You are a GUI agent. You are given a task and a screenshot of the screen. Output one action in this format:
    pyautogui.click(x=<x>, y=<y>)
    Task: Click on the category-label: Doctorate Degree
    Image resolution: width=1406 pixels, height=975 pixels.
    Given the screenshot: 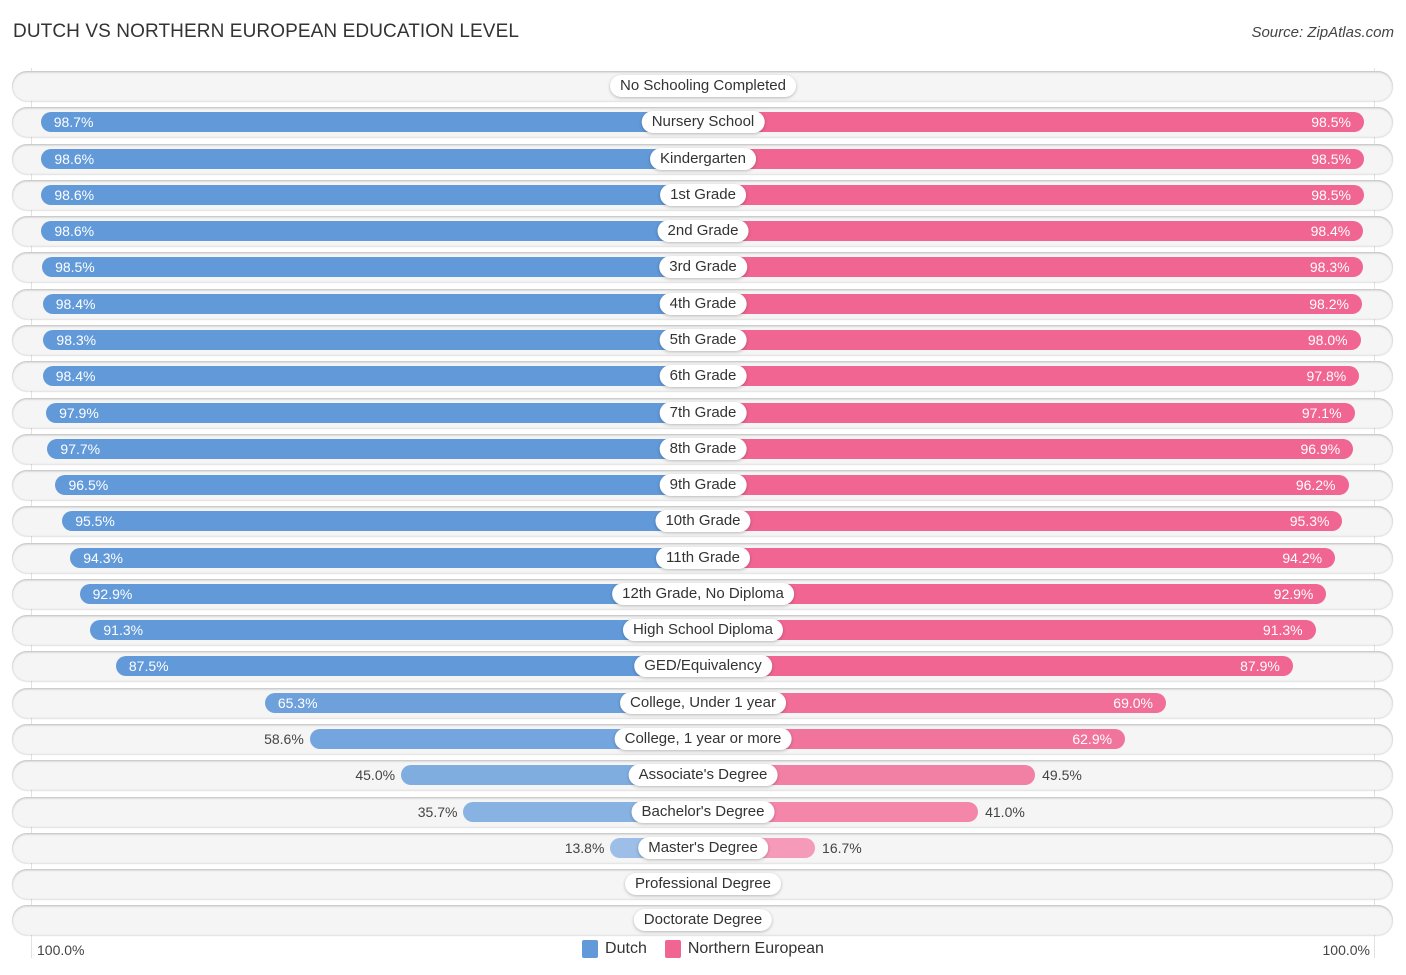 What is the action you would take?
    pyautogui.click(x=703, y=920)
    